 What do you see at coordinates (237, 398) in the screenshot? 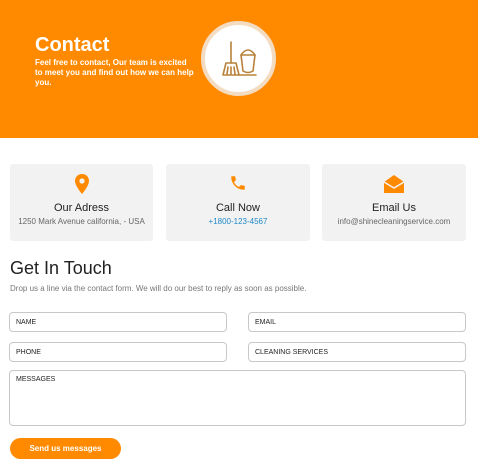
I see `messages-field: MESSAGES` at bounding box center [237, 398].